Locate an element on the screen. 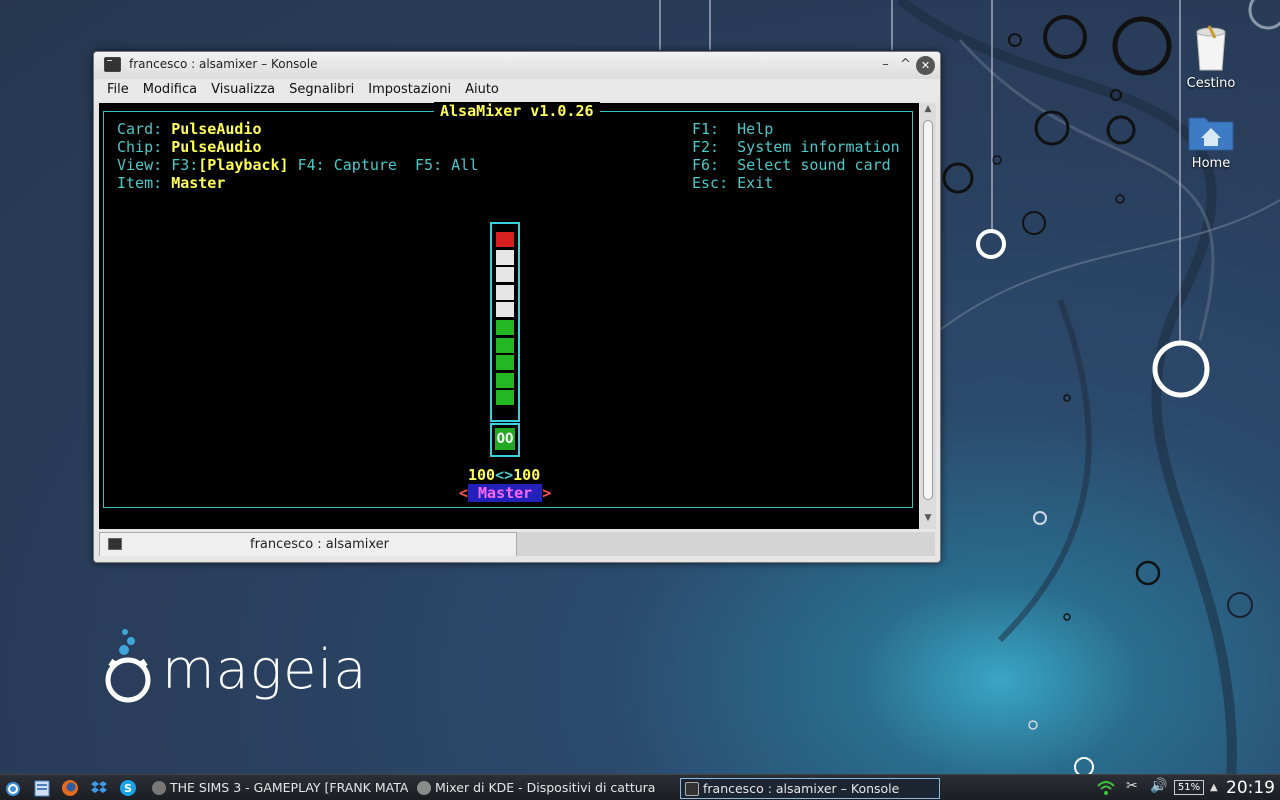 The height and width of the screenshot is (800, 1280). desktop-icon-trash: Cestino is located at coordinates (1211, 57).